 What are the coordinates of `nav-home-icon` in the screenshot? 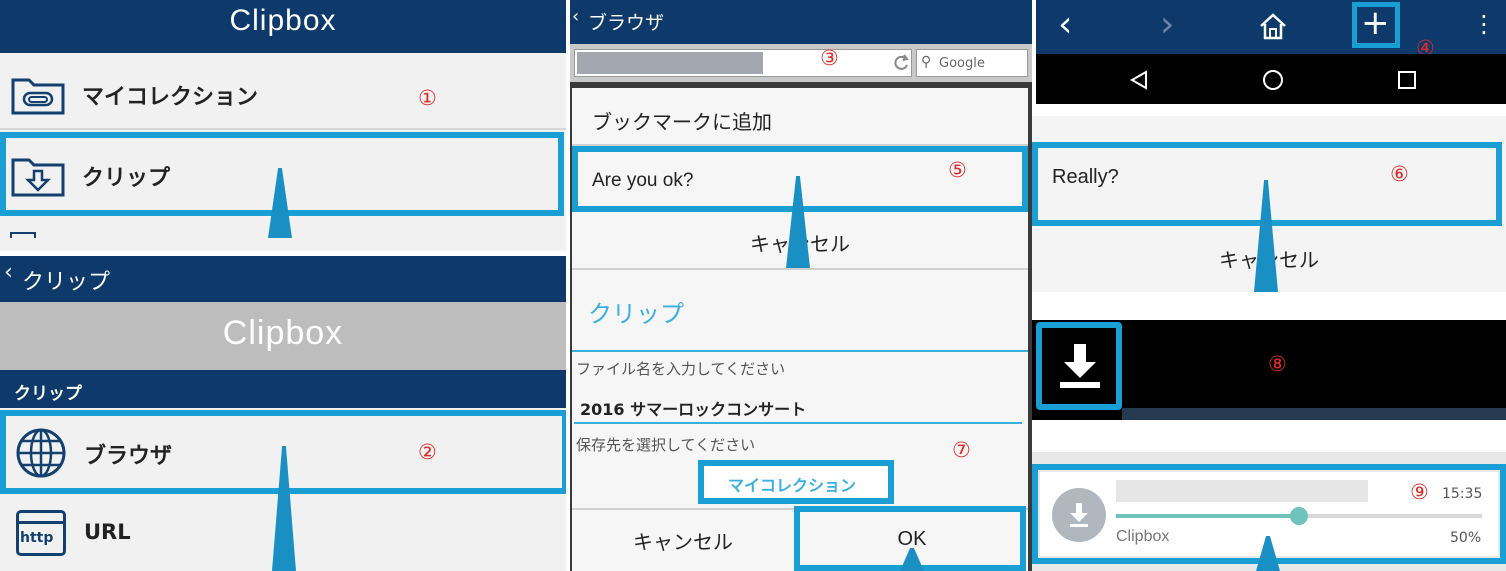 It's located at (1273, 80).